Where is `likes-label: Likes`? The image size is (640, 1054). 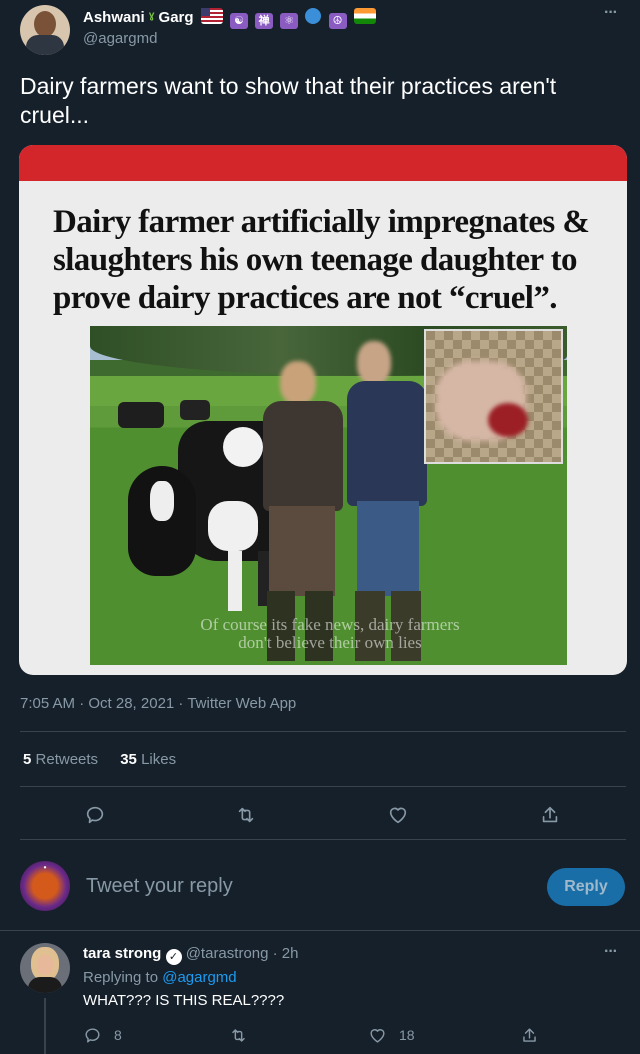 likes-label: Likes is located at coordinates (159, 759).